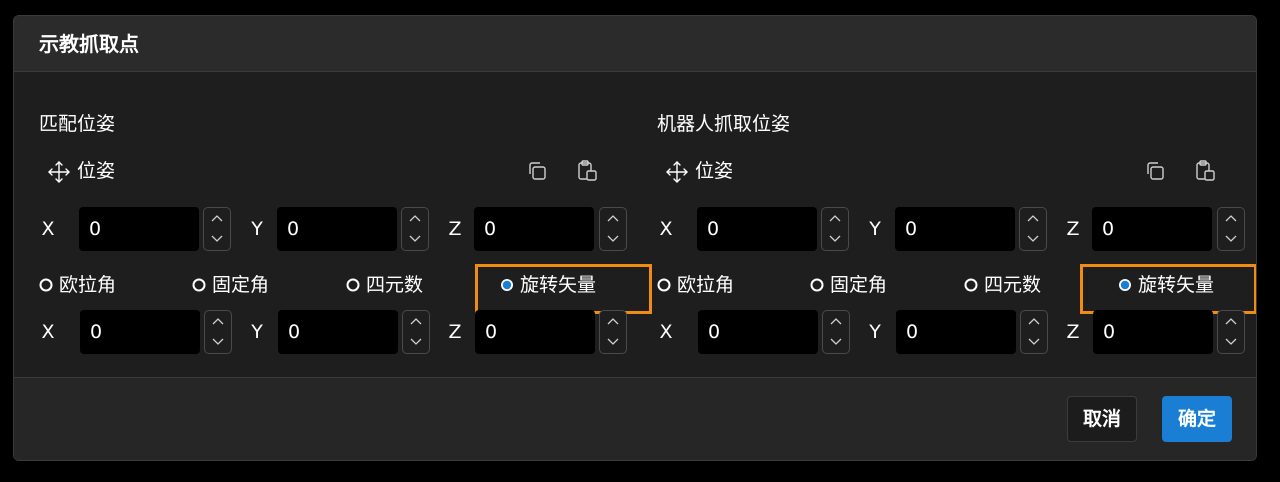 Image resolution: width=1280 pixels, height=482 pixels. What do you see at coordinates (1197, 419) in the screenshot?
I see `confirm-button: 确定` at bounding box center [1197, 419].